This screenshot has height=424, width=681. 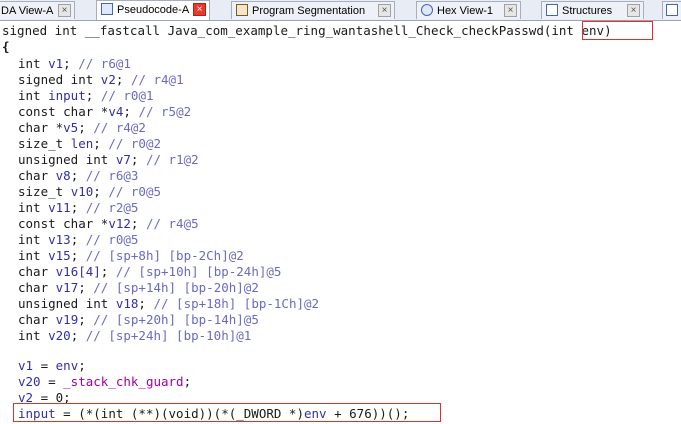 I want to click on decl-comment: // r0@1, so click(x=127, y=95).